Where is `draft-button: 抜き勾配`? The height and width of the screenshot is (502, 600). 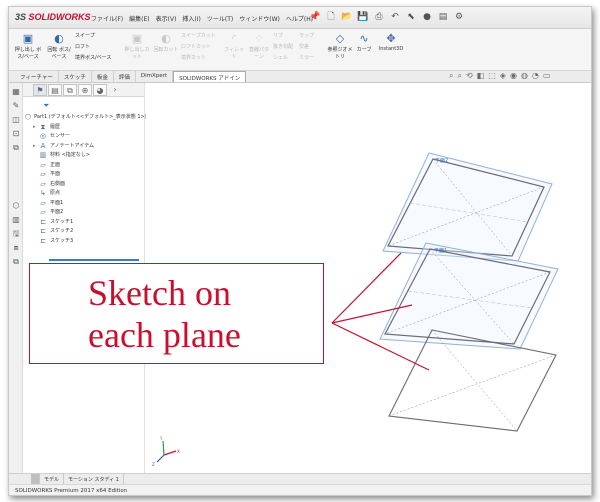
draft-button: 抜き勾配 is located at coordinates (284, 46).